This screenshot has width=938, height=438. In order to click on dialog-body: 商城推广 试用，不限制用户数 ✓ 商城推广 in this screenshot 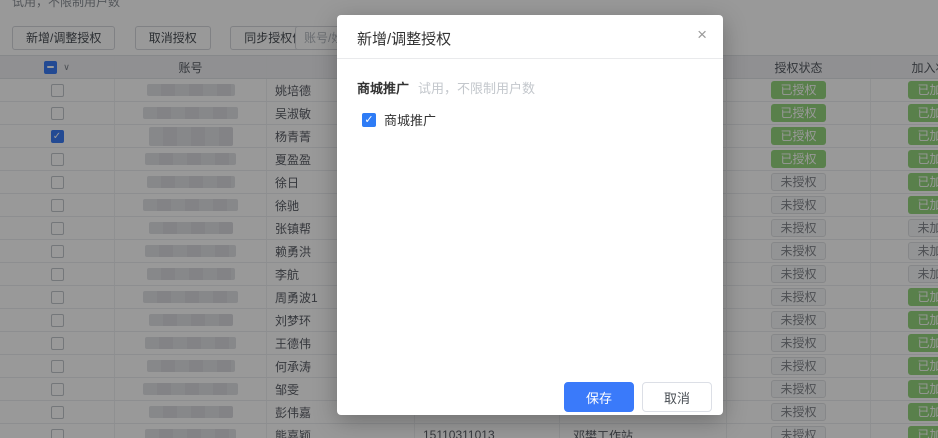, I will do `click(530, 94)`.